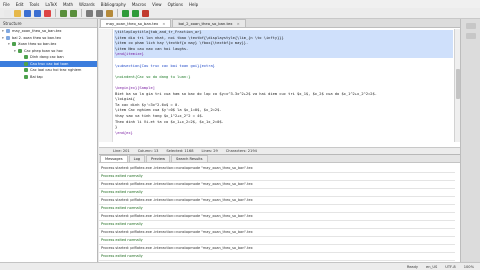  What do you see at coordinates (113, 4) in the screenshot?
I see `menu-bibliography: Bibliography` at bounding box center [113, 4].